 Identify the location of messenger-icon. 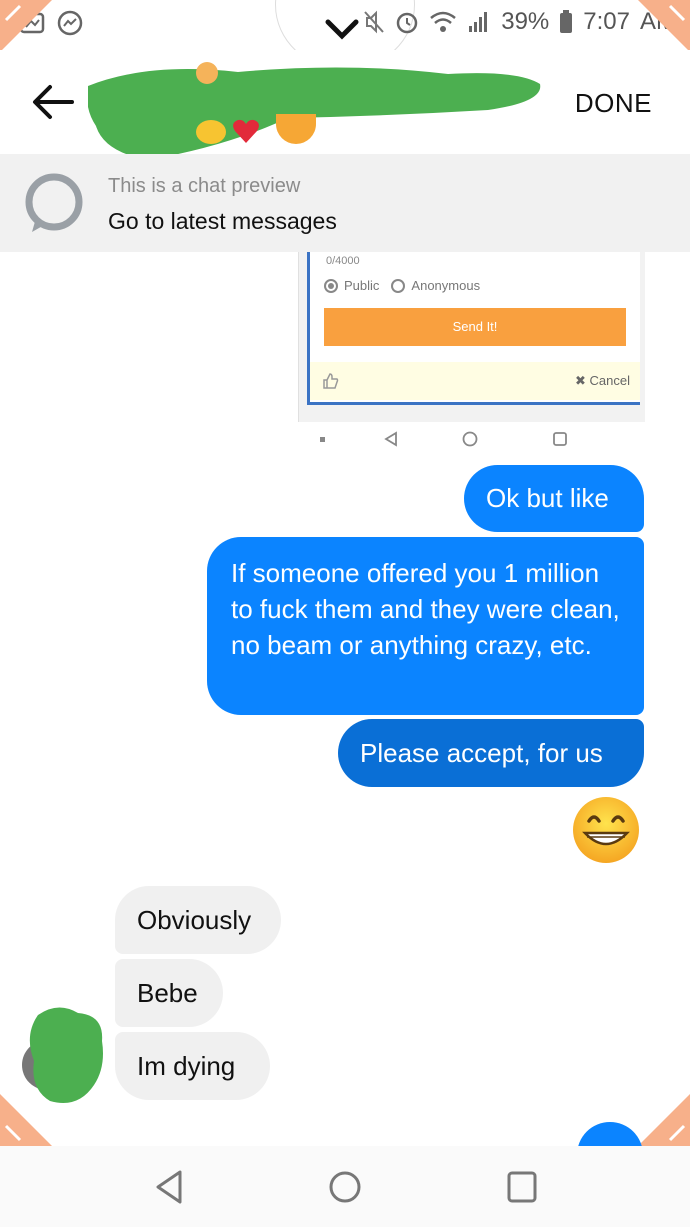
(70, 23).